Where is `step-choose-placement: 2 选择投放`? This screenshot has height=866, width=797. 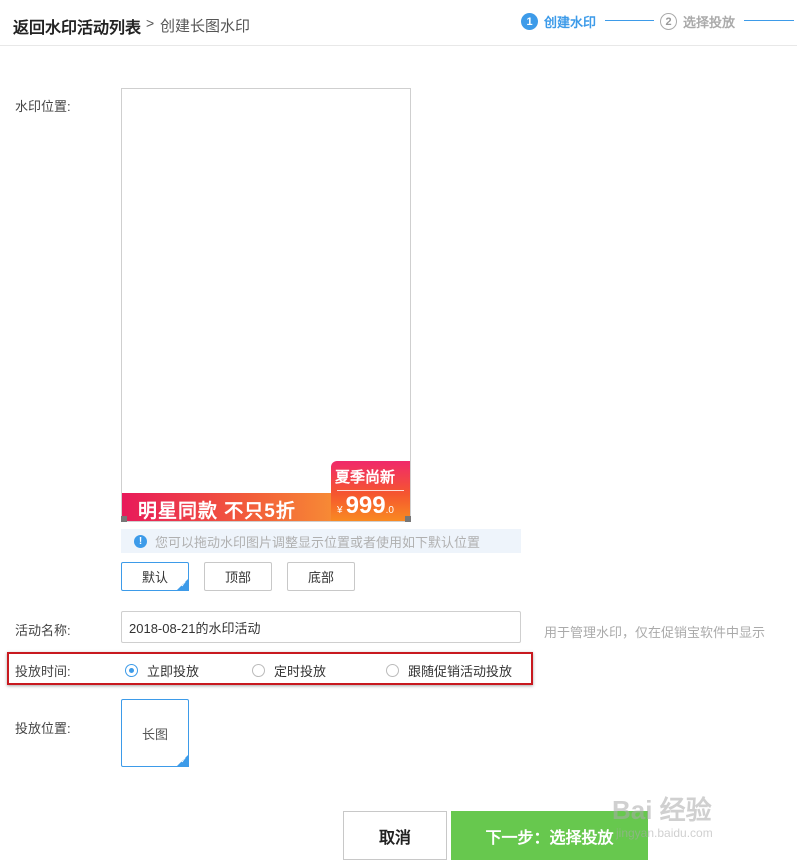
step-choose-placement: 2 选择投放 is located at coordinates (697, 21).